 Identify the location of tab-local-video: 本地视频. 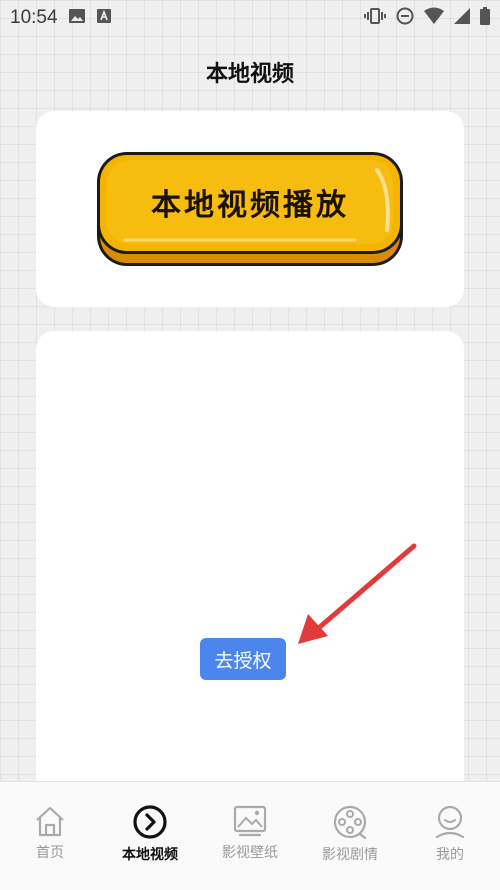
(150, 836).